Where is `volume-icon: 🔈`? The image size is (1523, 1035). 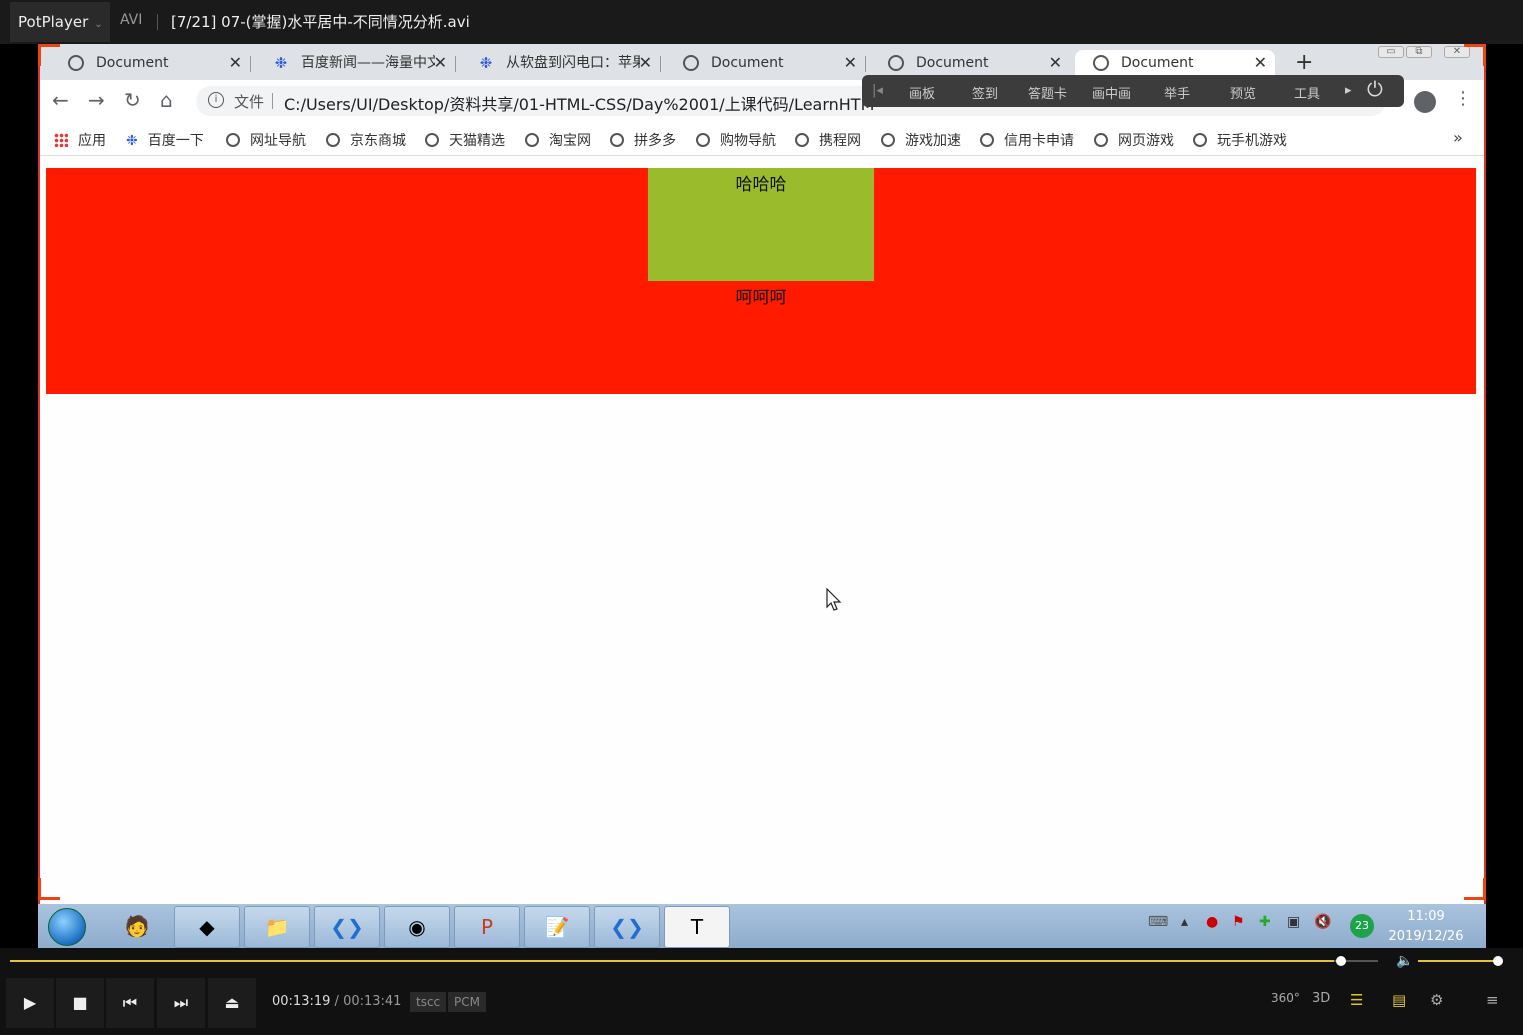
volume-icon: 🔈 is located at coordinates (1404, 961).